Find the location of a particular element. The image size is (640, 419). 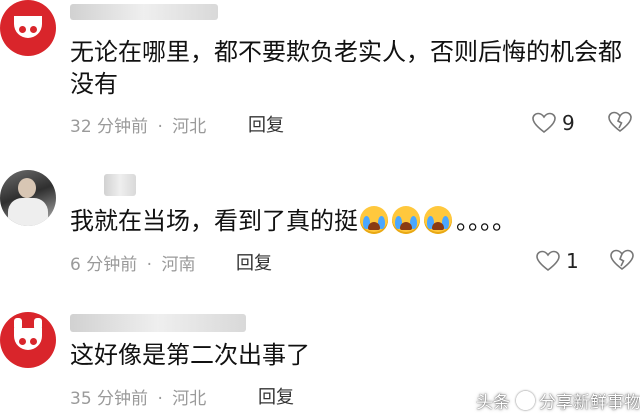

comment-location: 河南 is located at coordinates (178, 265).